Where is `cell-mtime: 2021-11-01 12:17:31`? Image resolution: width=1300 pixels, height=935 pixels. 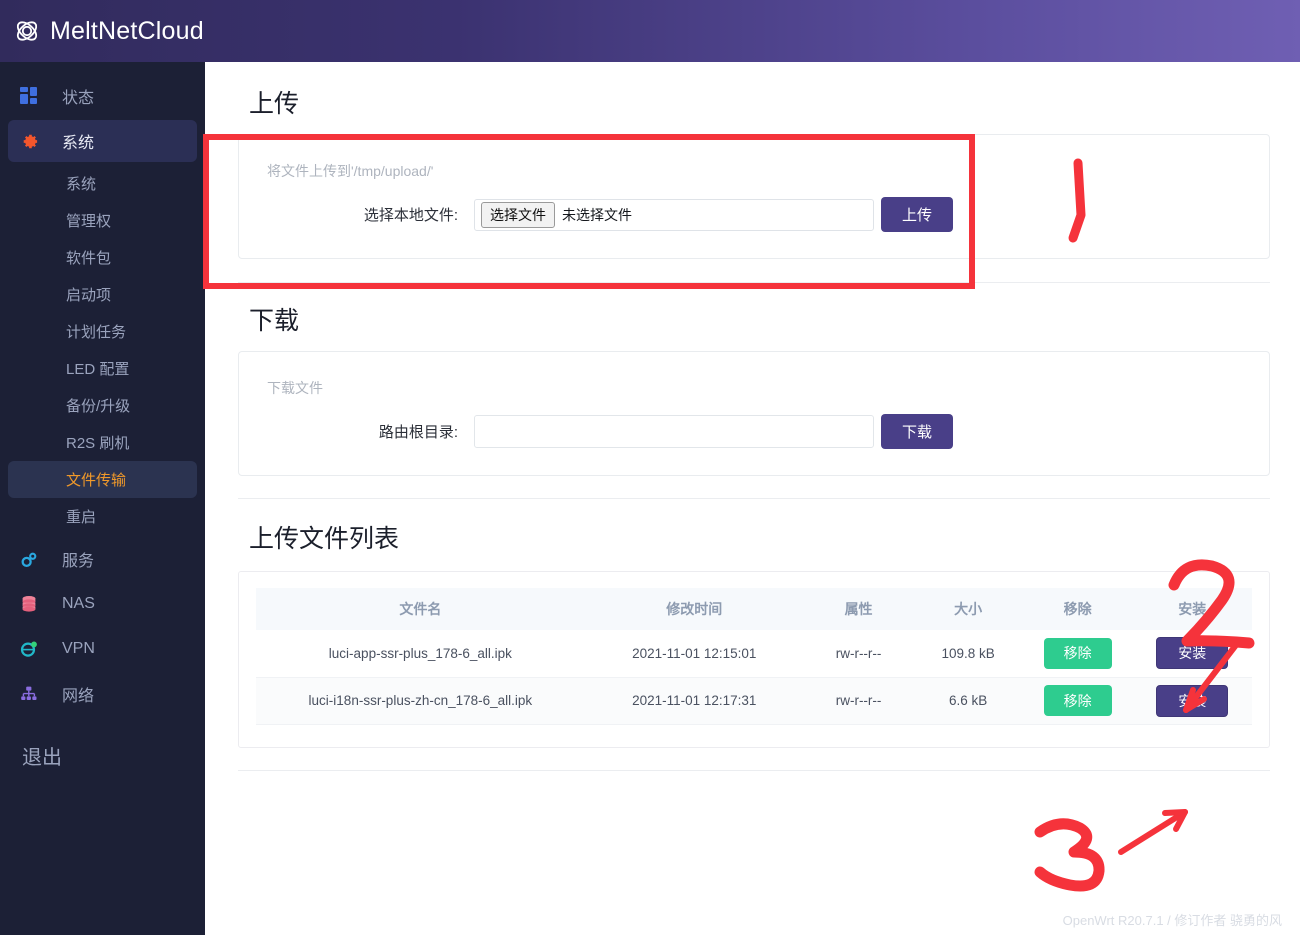
cell-mtime: 2021-11-01 12:17:31 is located at coordinates (694, 701).